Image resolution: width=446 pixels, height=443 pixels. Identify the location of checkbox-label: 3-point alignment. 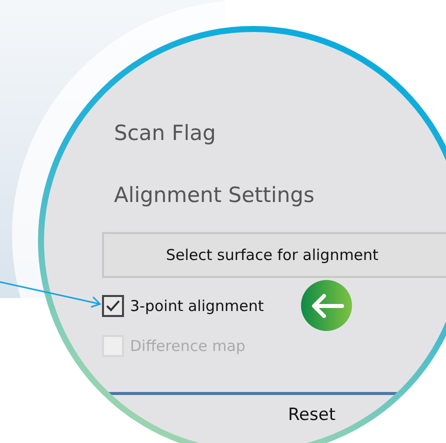
(197, 306).